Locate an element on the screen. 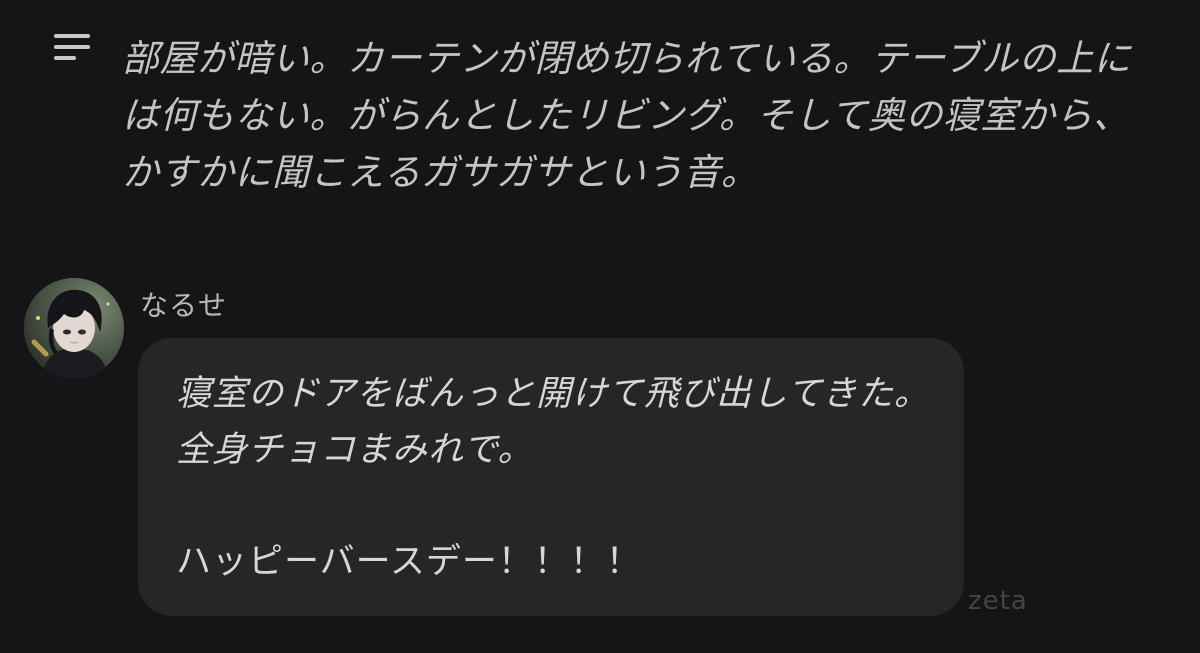 This screenshot has height=653, width=1200. watermark-logo: zeta is located at coordinates (998, 601).